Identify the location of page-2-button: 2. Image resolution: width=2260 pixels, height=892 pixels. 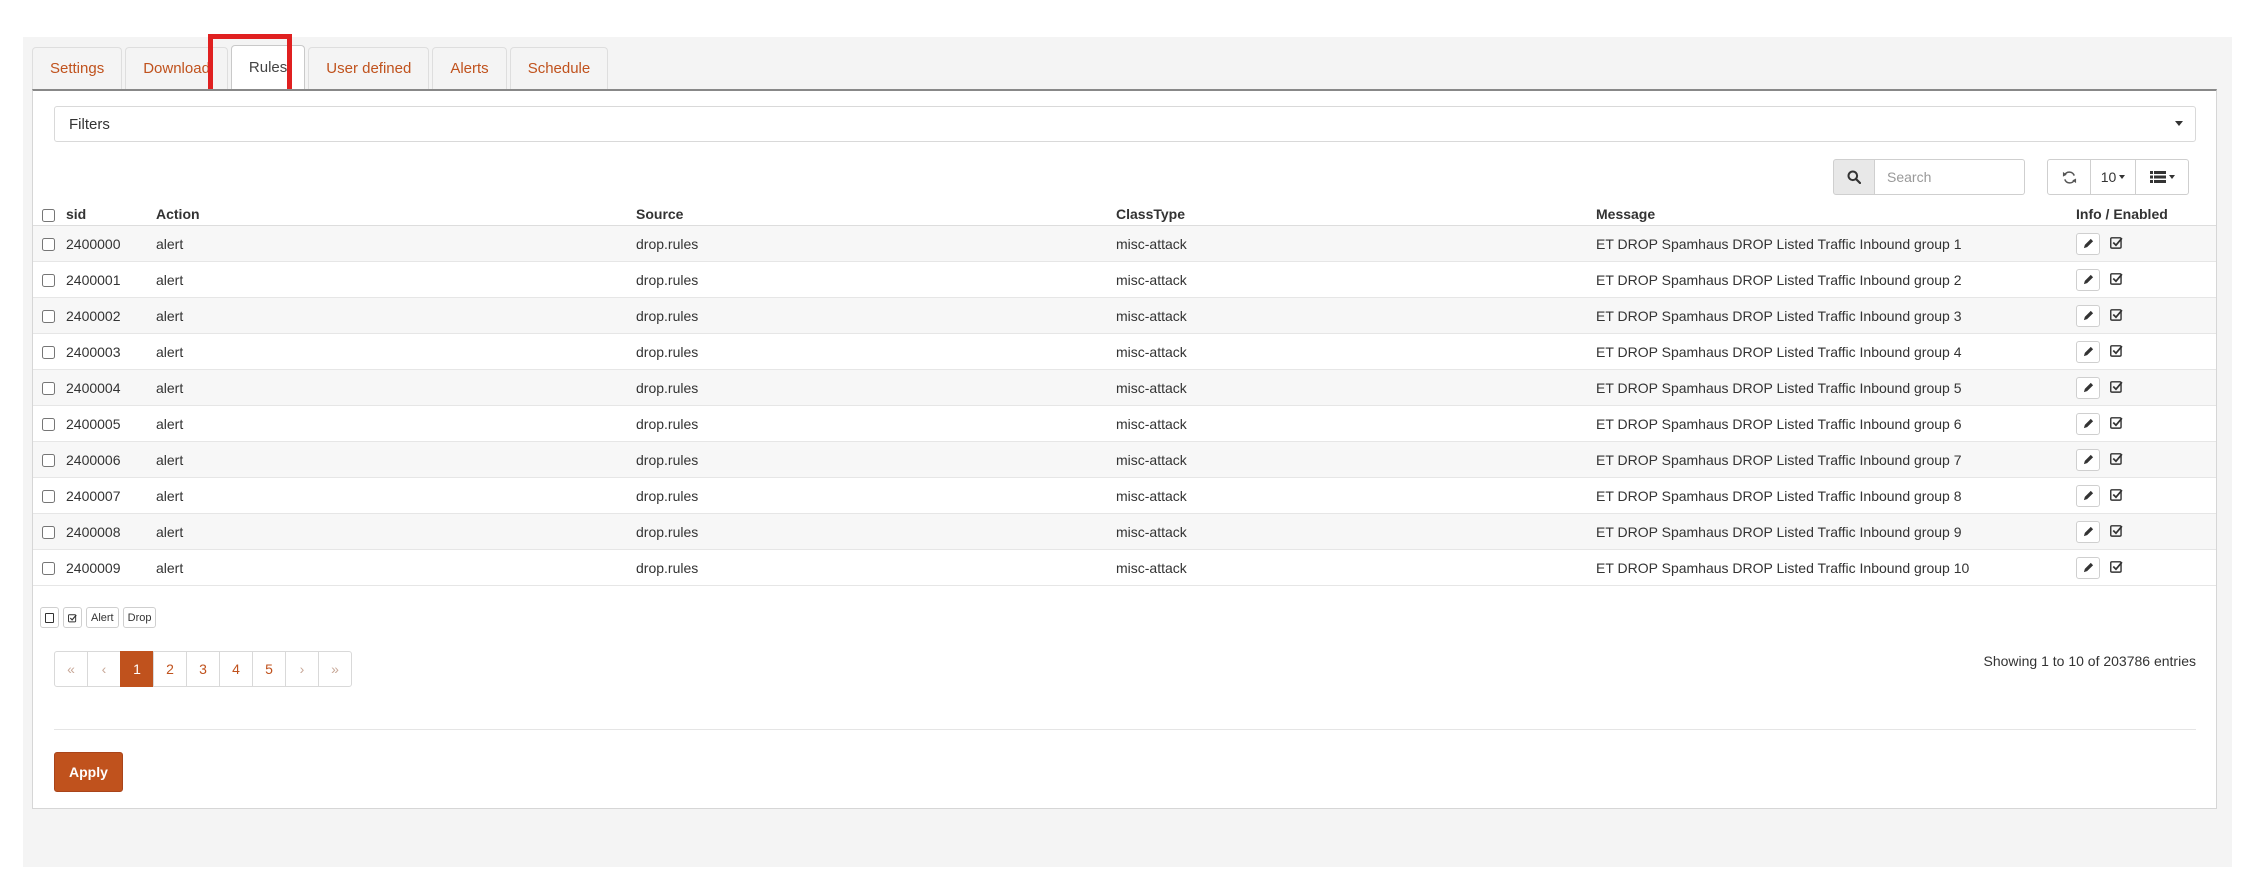
(170, 669).